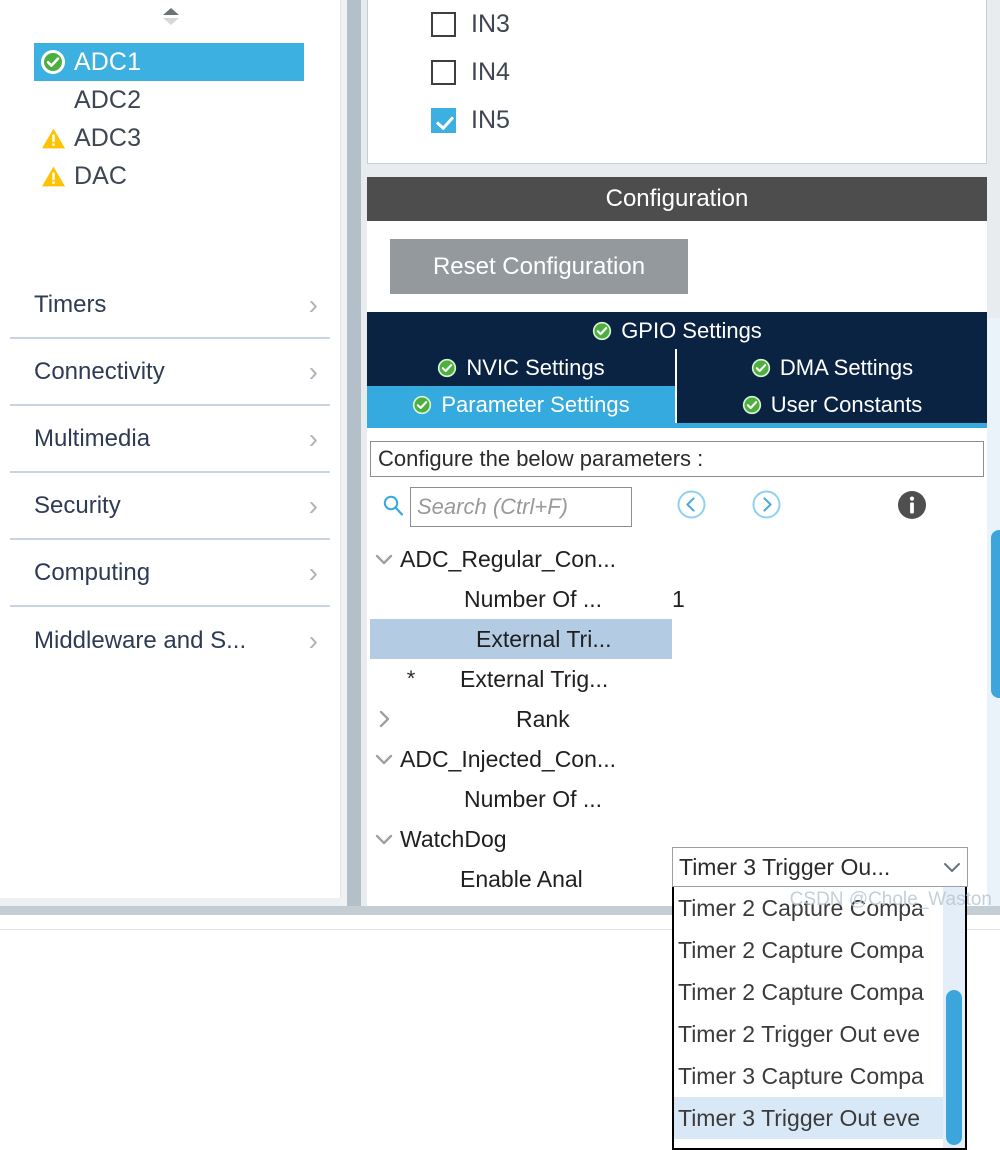 This screenshot has height=1150, width=1000. What do you see at coordinates (170, 439) in the screenshot?
I see `sidebar-category-multimedia: Multimedia ›` at bounding box center [170, 439].